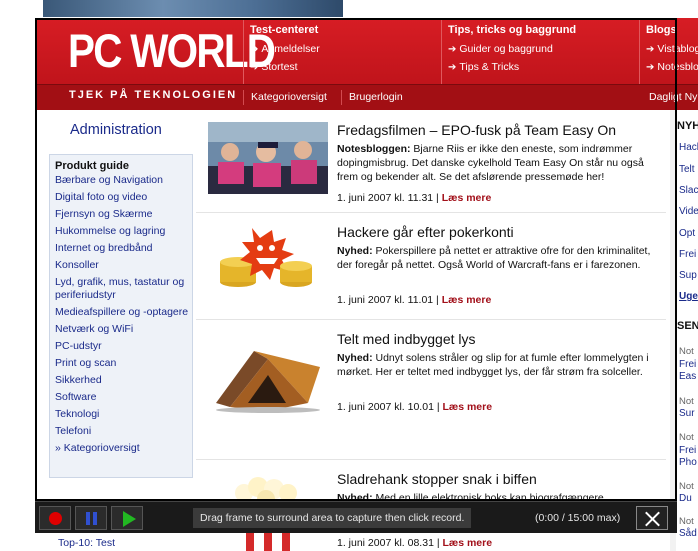 This screenshot has height=551, width=698. Describe the element at coordinates (123, 214) in the screenshot. I see `guide-item: Fjernsyn og Skærme` at that location.